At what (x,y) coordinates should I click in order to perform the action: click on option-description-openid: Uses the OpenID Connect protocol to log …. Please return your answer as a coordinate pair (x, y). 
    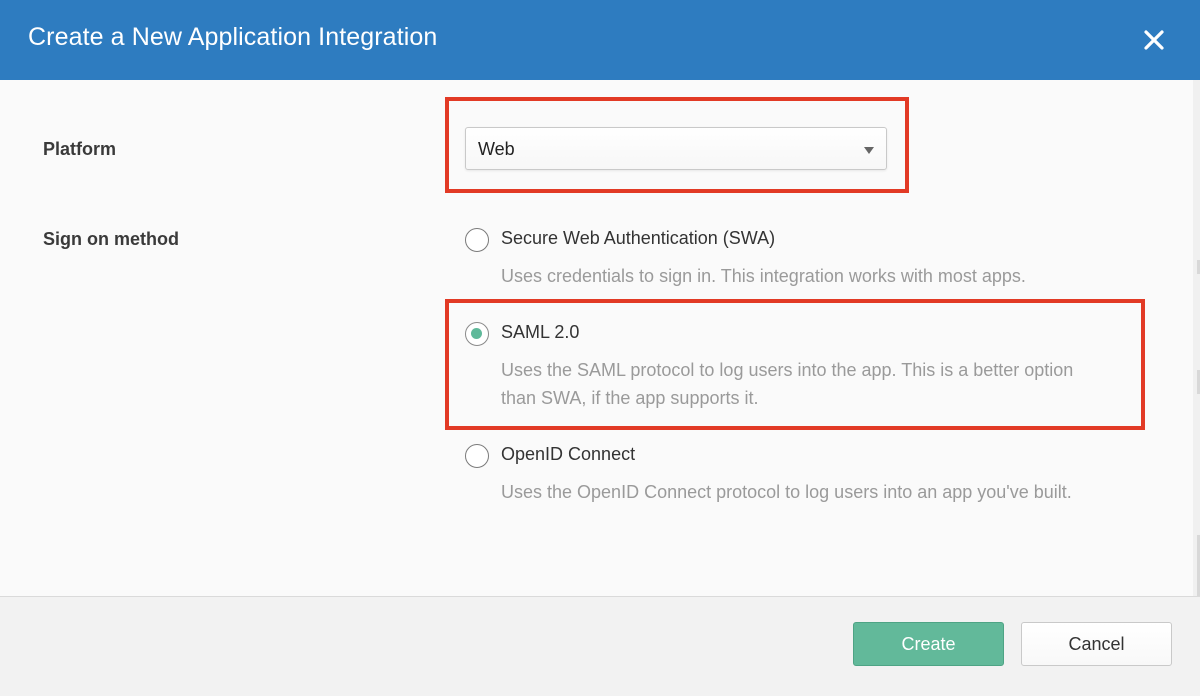
    Looking at the image, I should click on (786, 492).